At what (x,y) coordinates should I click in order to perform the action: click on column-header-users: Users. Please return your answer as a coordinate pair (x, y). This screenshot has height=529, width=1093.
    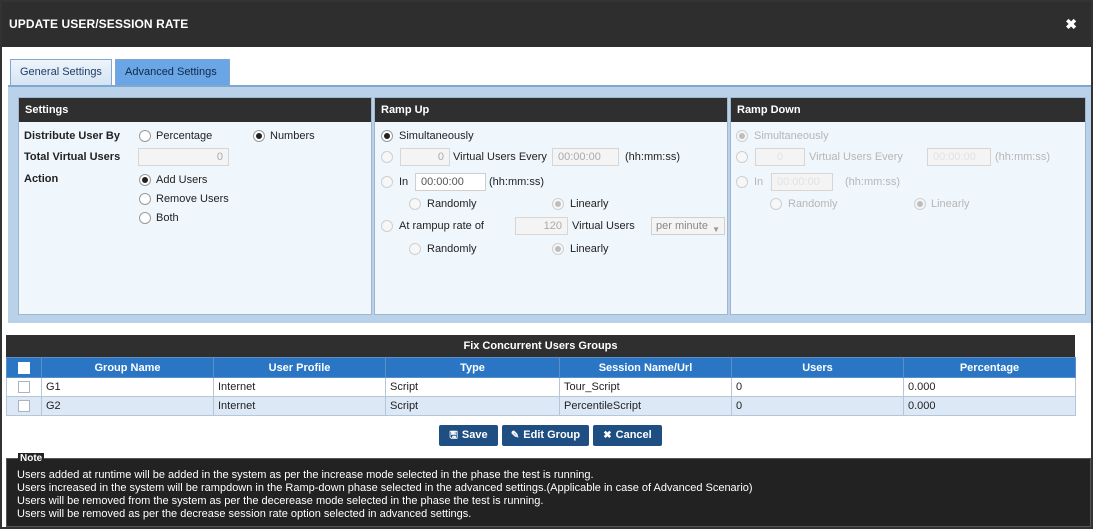
    Looking at the image, I should click on (817, 367).